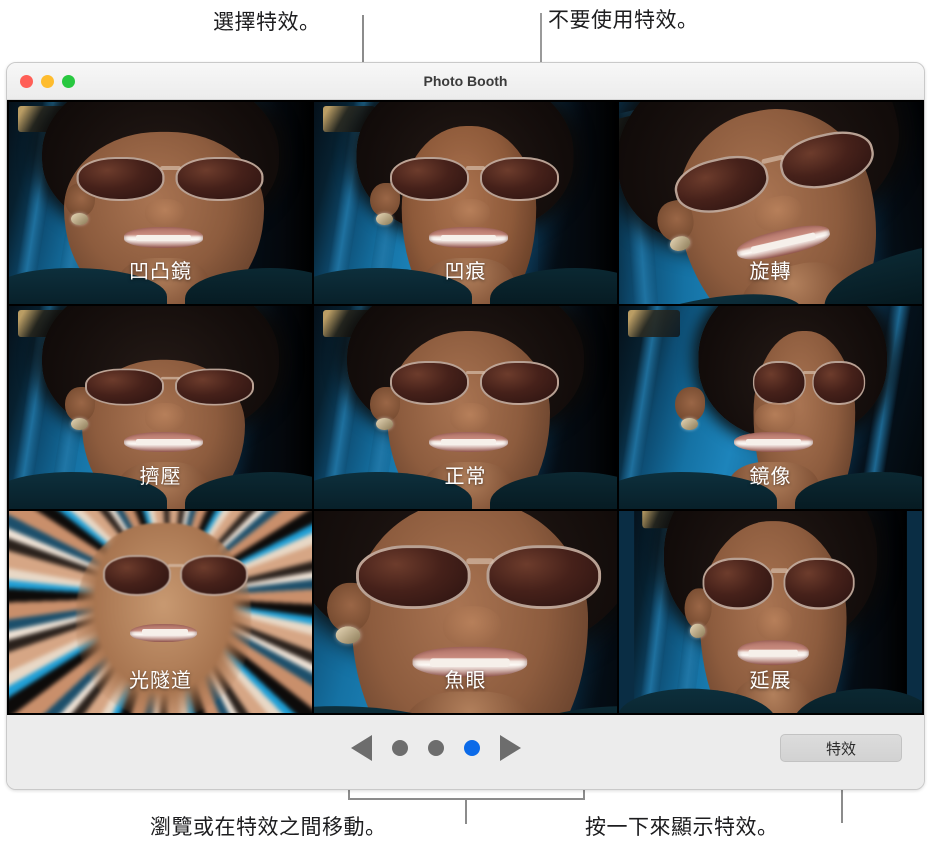  What do you see at coordinates (361, 748) in the screenshot?
I see `triangle-left-icon` at bounding box center [361, 748].